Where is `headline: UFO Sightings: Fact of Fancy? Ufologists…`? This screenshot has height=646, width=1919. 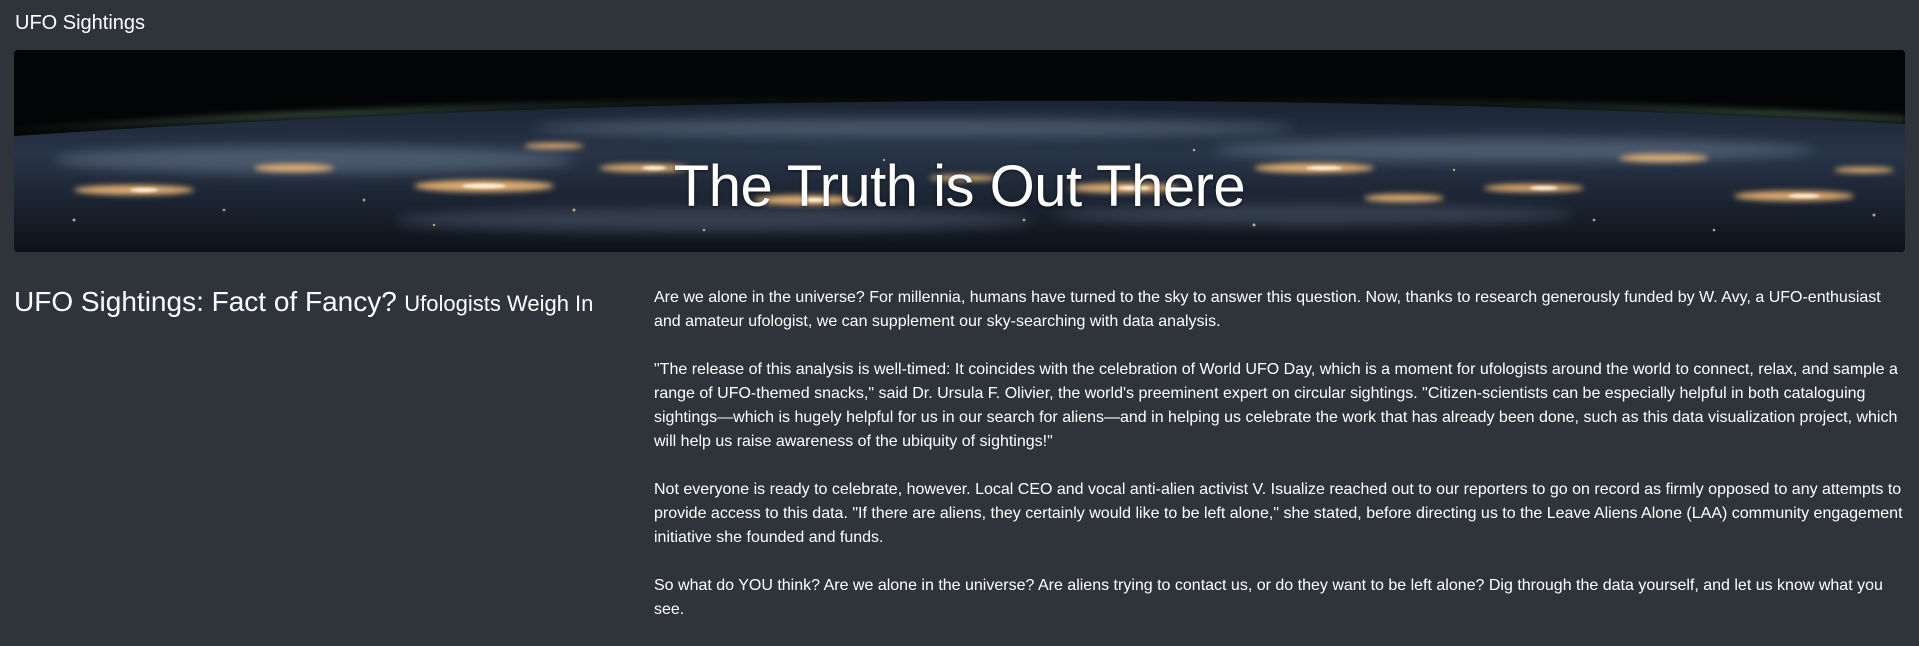
headline: UFO Sightings: Fact of Fancy? Ufologists… is located at coordinates (324, 303).